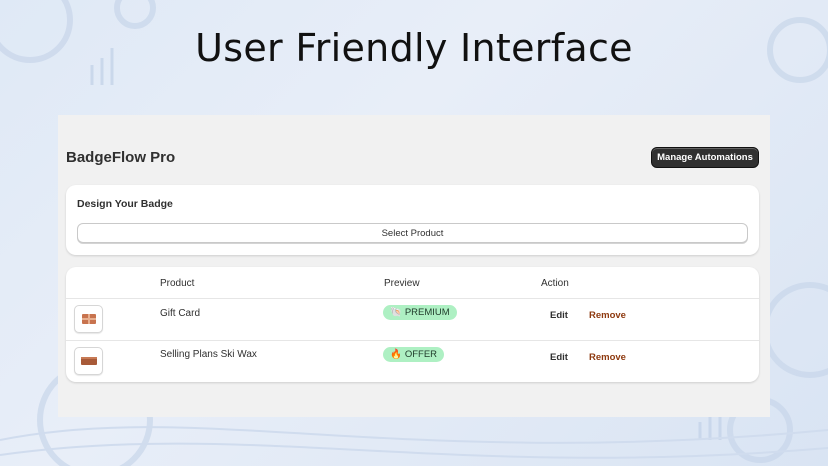 The height and width of the screenshot is (466, 828). What do you see at coordinates (396, 354) in the screenshot?
I see `fire-icon: 🔥` at bounding box center [396, 354].